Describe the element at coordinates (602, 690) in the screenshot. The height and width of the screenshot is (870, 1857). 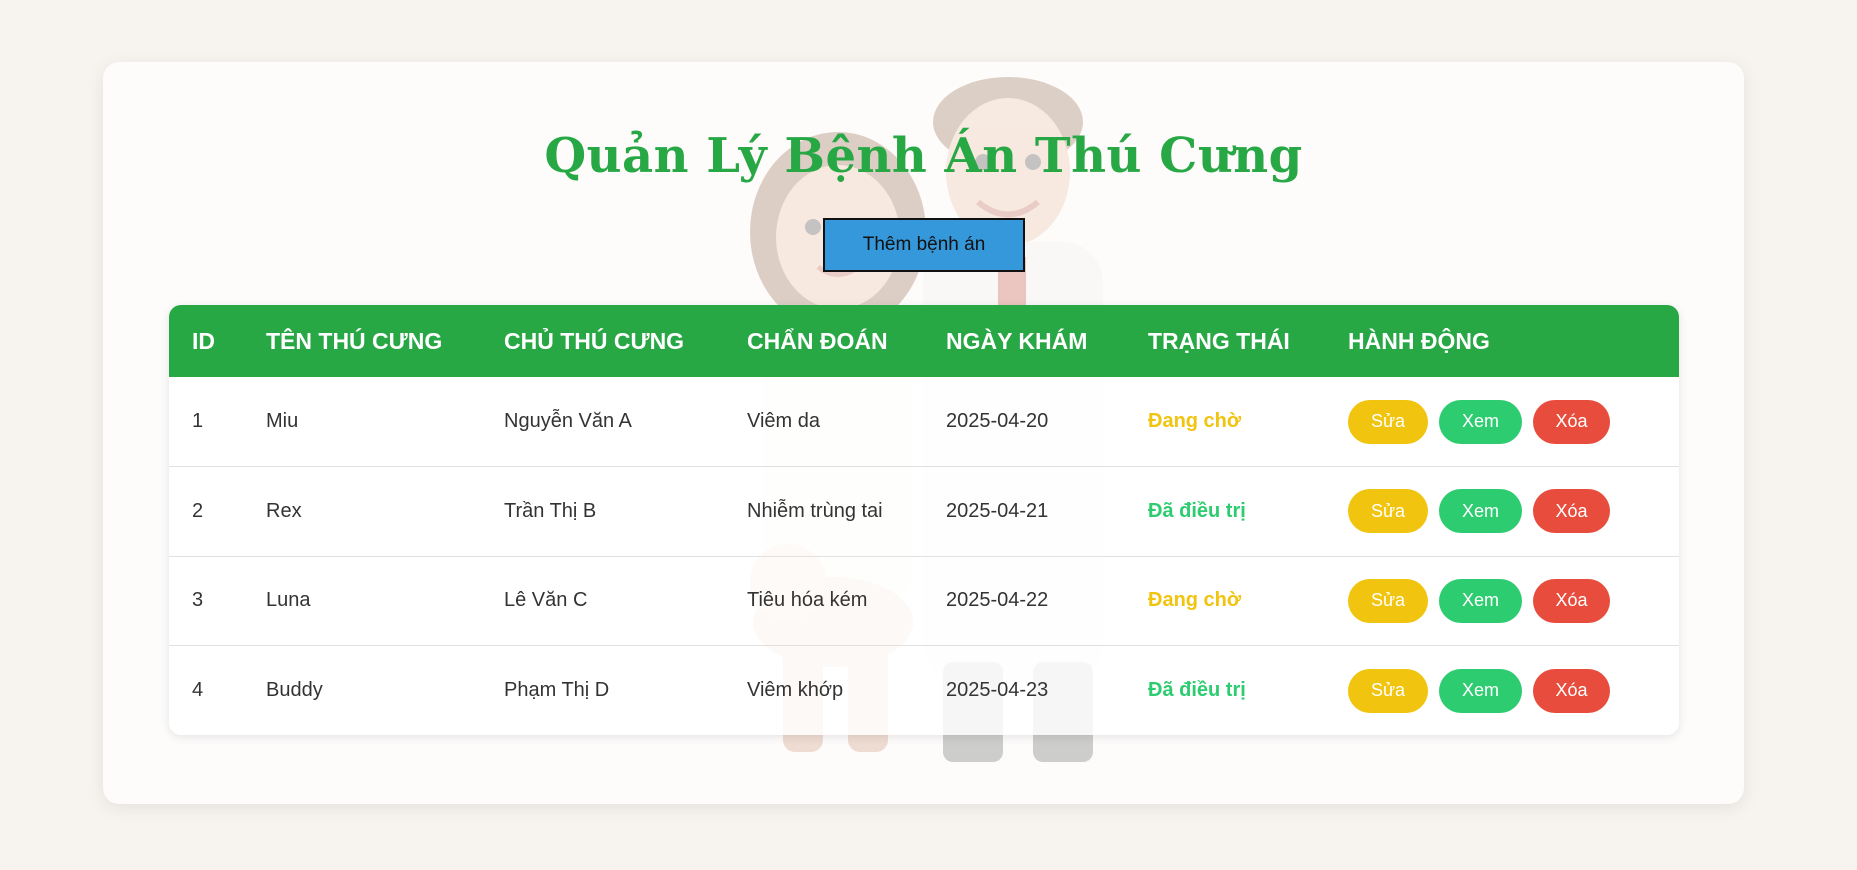
I see `cell-owner: Phạm Thị D` at that location.